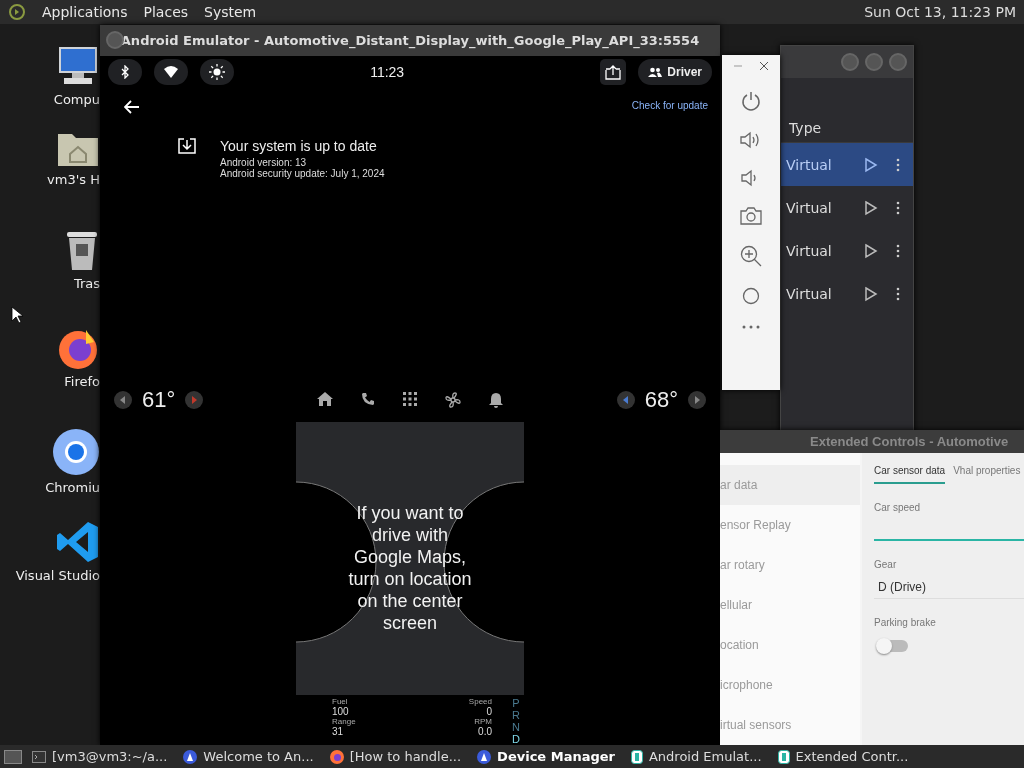 The height and width of the screenshot is (768, 1024). Describe the element at coordinates (344, 721) in the screenshot. I see `readout-label: Range` at that location.